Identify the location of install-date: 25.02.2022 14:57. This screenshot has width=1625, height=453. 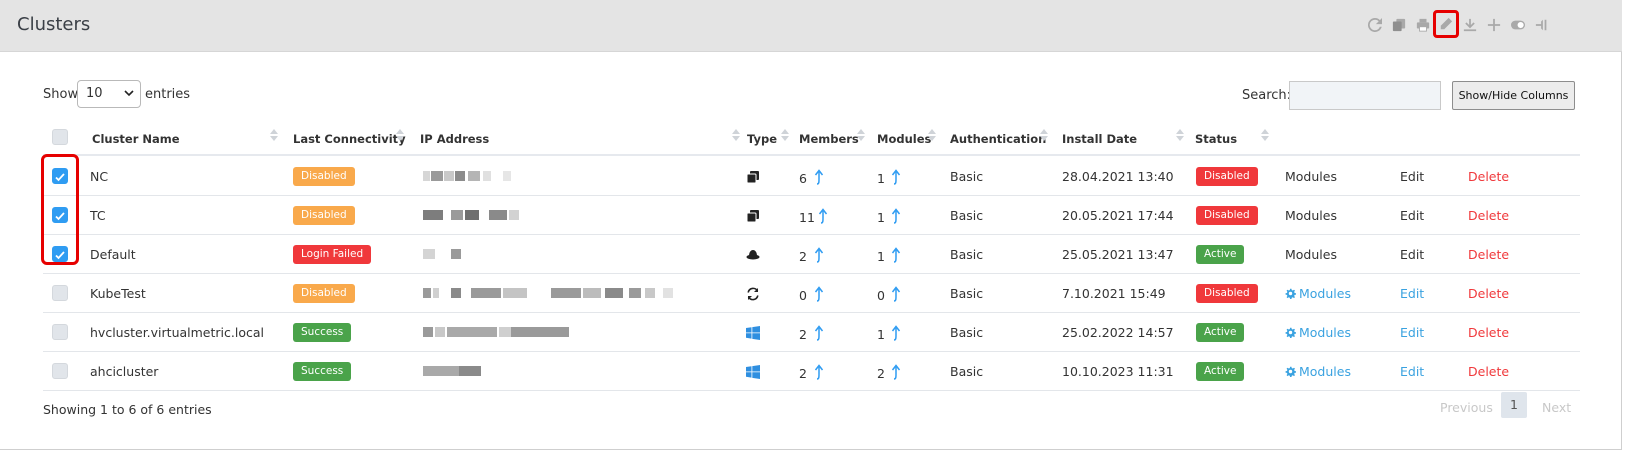
(1118, 332).